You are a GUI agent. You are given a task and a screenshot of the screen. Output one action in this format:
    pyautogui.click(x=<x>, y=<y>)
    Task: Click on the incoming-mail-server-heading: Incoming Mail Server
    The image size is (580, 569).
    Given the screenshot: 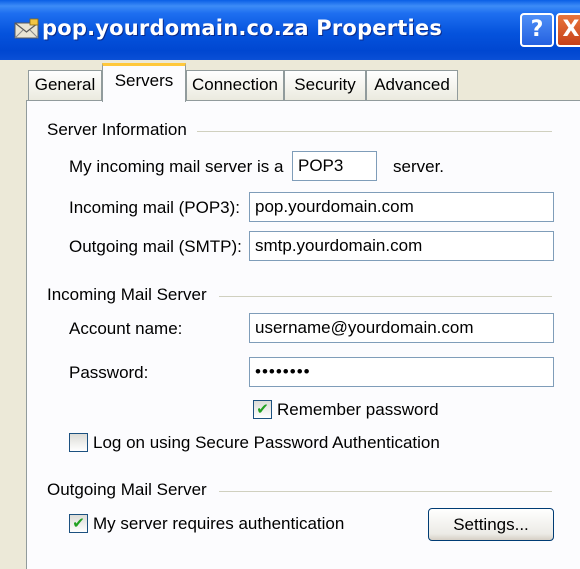 What is the action you would take?
    pyautogui.click(x=127, y=294)
    